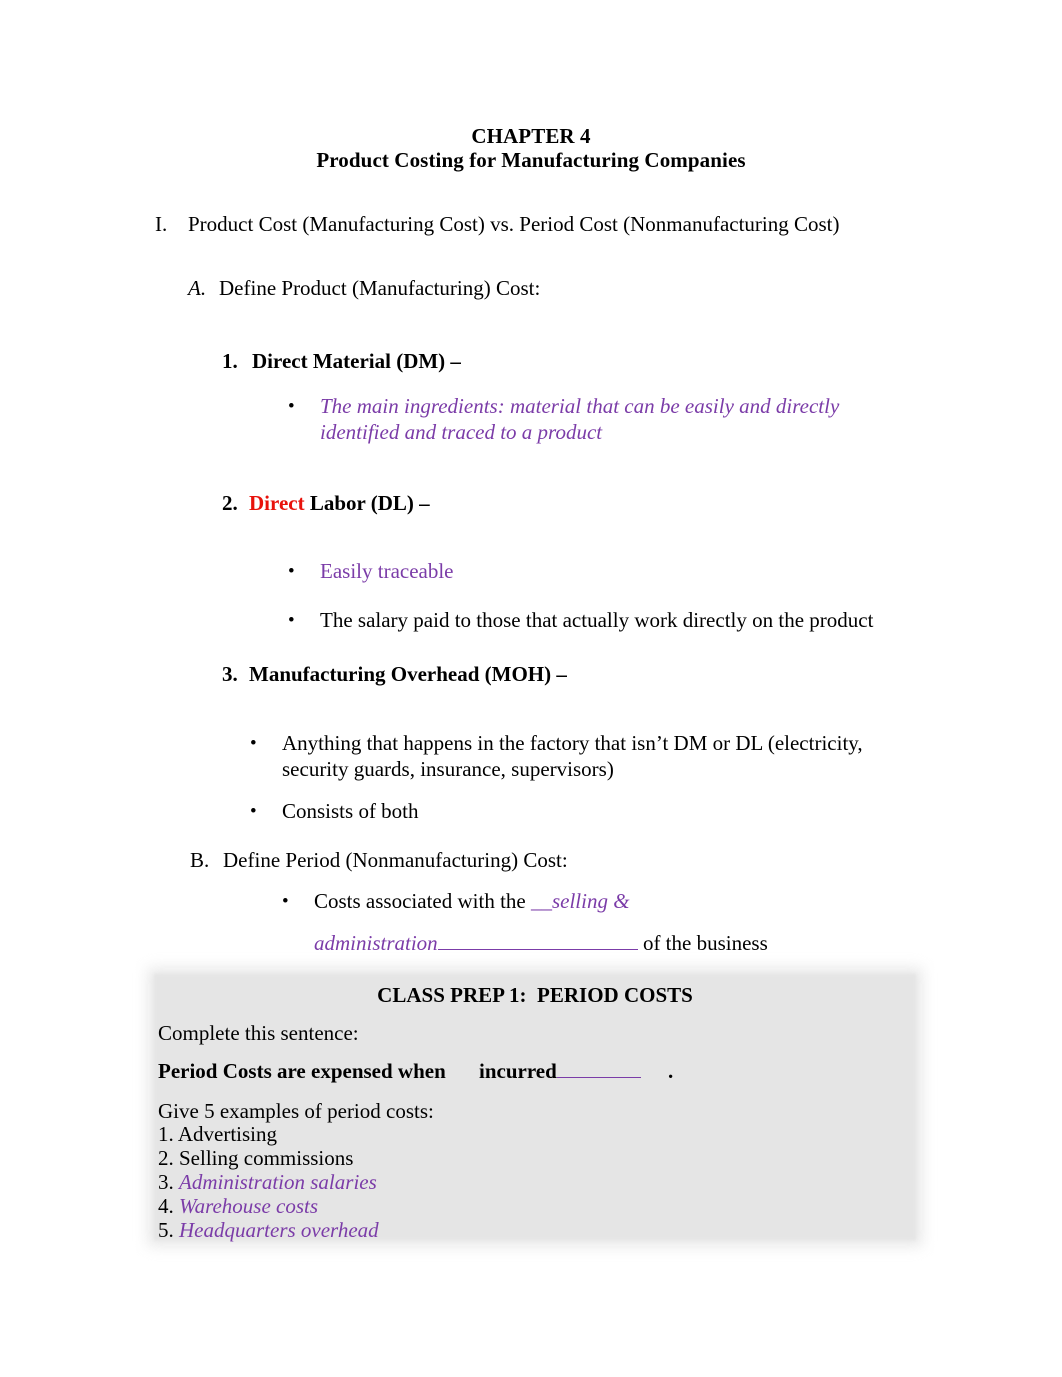 Image resolution: width=1062 pixels, height=1377 pixels. What do you see at coordinates (166, 1182) in the screenshot?
I see `example-number: 3.` at bounding box center [166, 1182].